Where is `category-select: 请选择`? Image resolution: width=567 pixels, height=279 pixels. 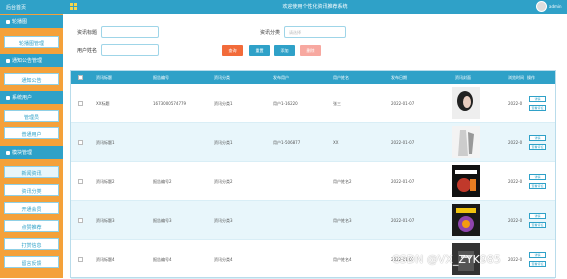
category-select: 请选择 is located at coordinates (315, 32).